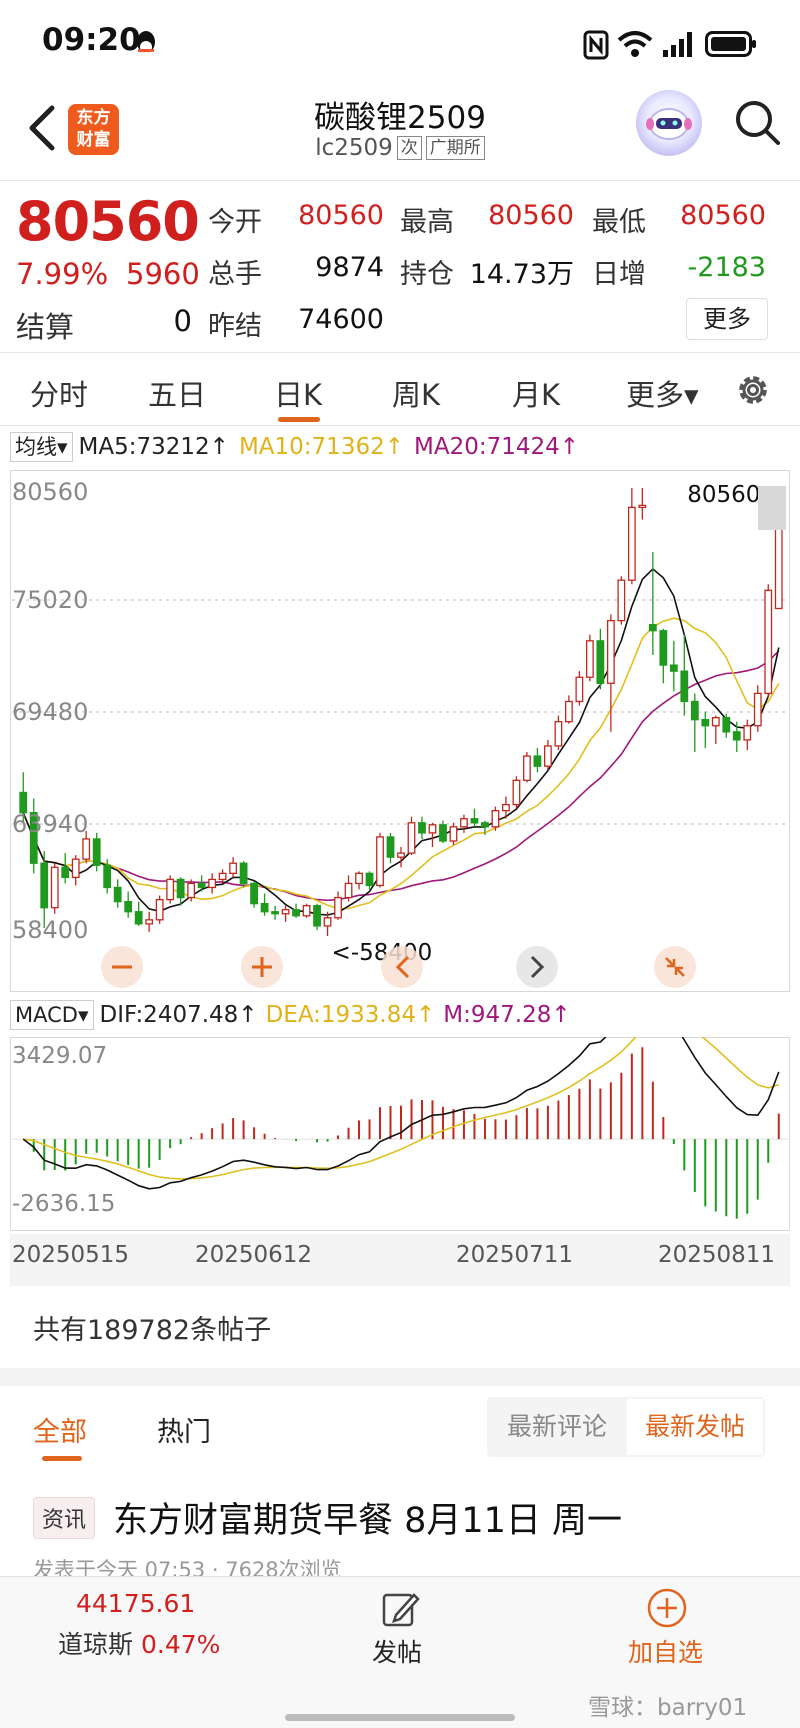 Image resolution: width=800 pixels, height=1728 pixels. What do you see at coordinates (299, 419) in the screenshot?
I see `active-tab-indicator` at bounding box center [299, 419].